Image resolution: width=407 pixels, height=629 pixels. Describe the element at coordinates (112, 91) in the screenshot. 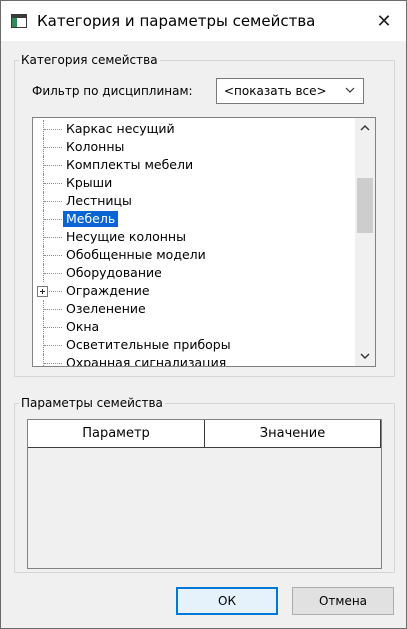

I see `discipline-filter-label: Фильтр по дисциплинам:` at that location.